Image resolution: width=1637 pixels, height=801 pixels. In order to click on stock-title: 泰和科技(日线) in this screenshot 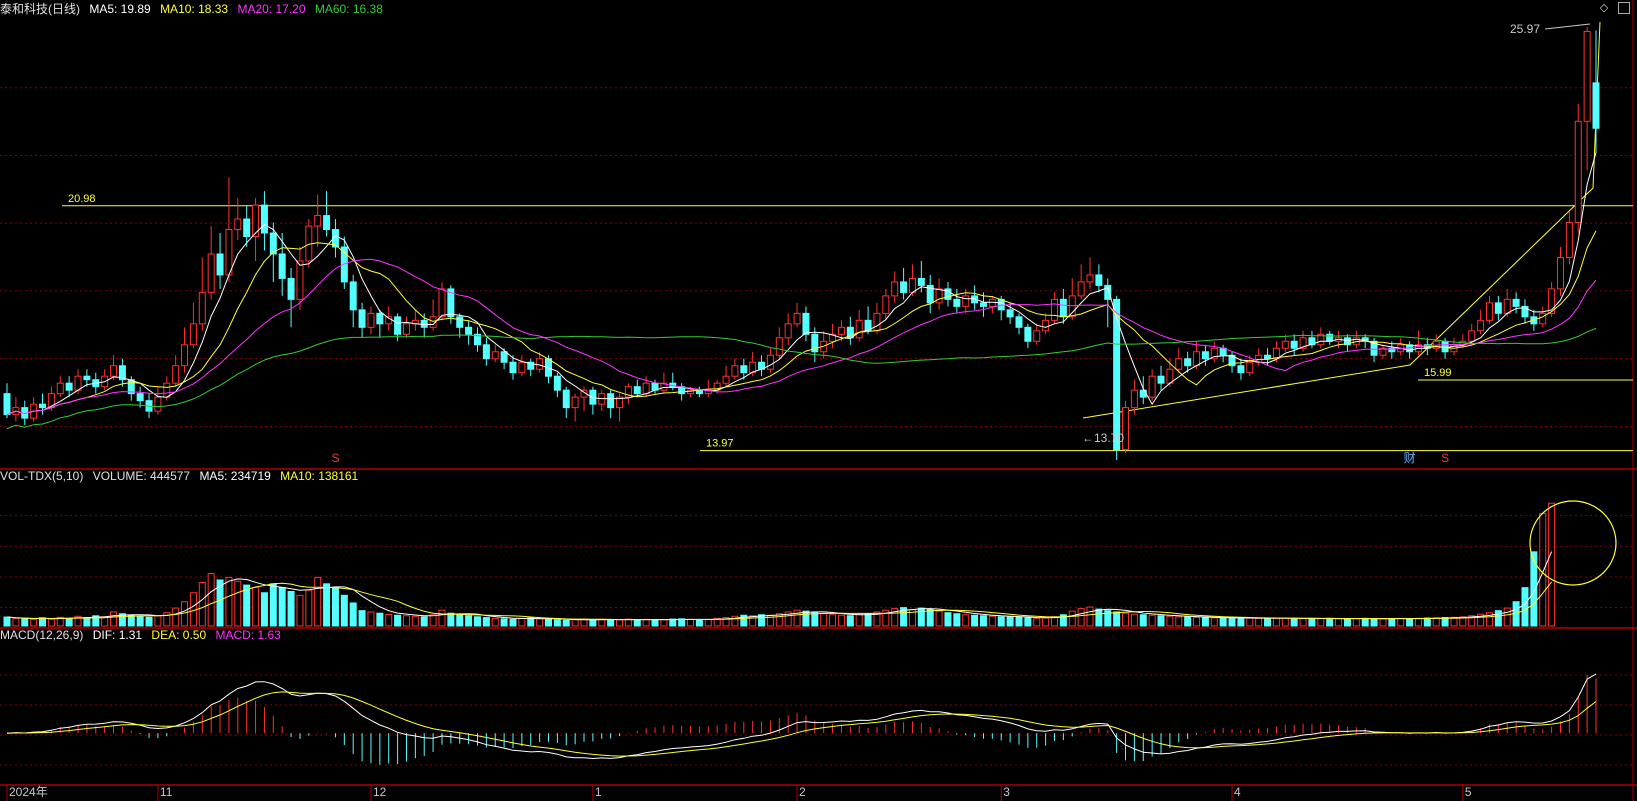, I will do `click(40, 9)`.